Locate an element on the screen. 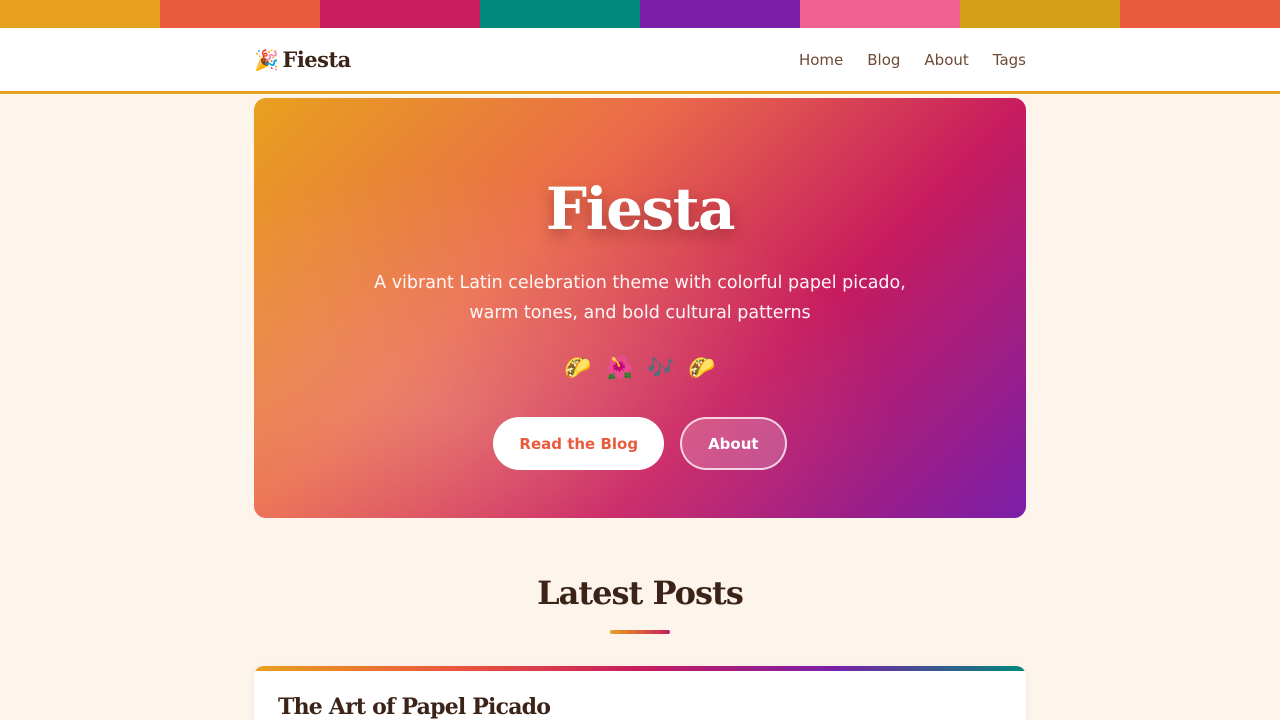 This screenshot has height=720, width=1280. hibiscus-icon: 🌺 is located at coordinates (619, 368).